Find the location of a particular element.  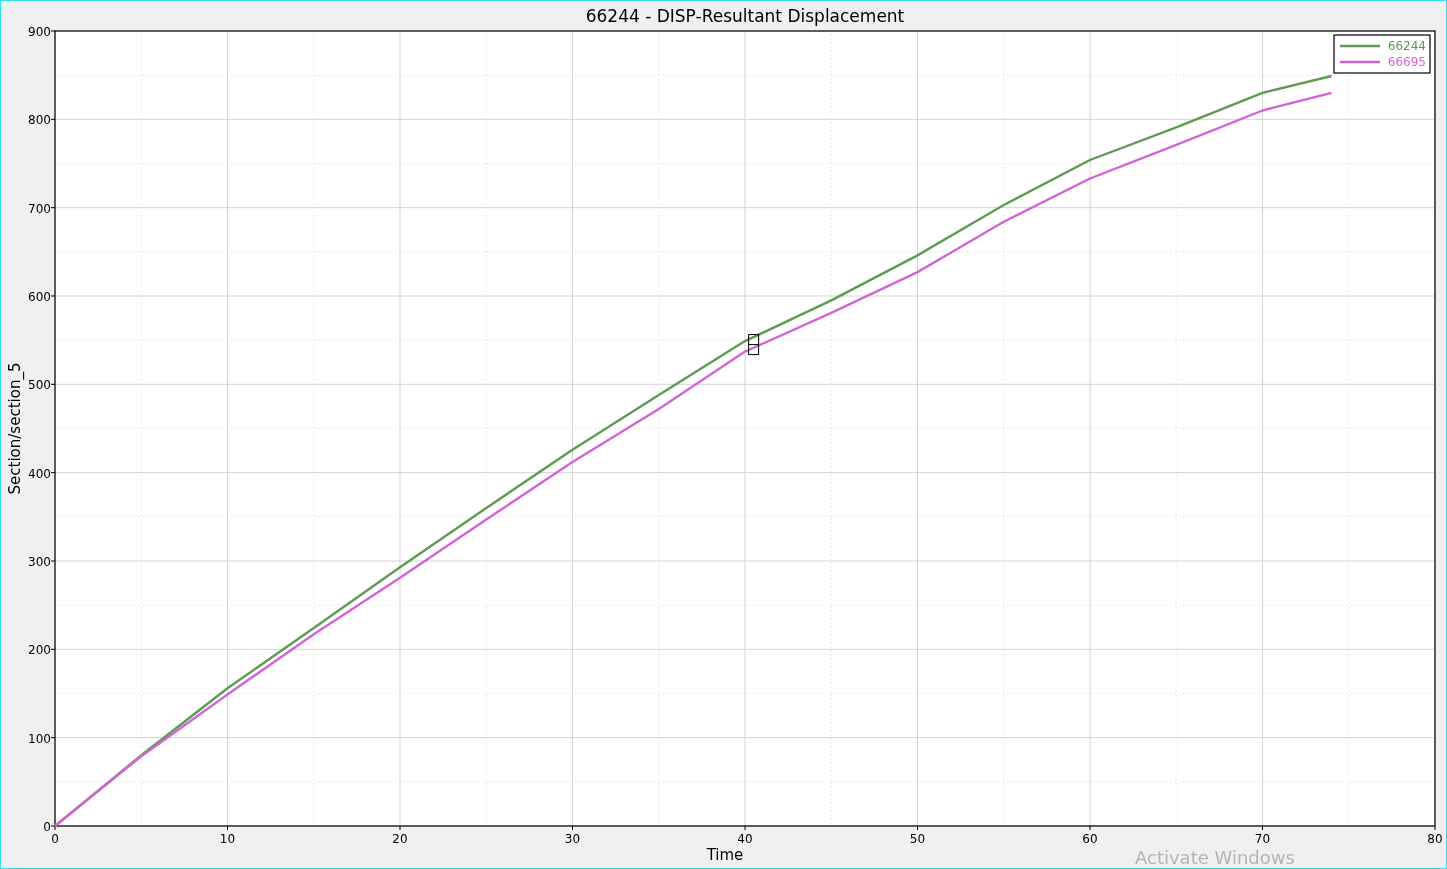

cursor-marker is located at coordinates (754, 345).